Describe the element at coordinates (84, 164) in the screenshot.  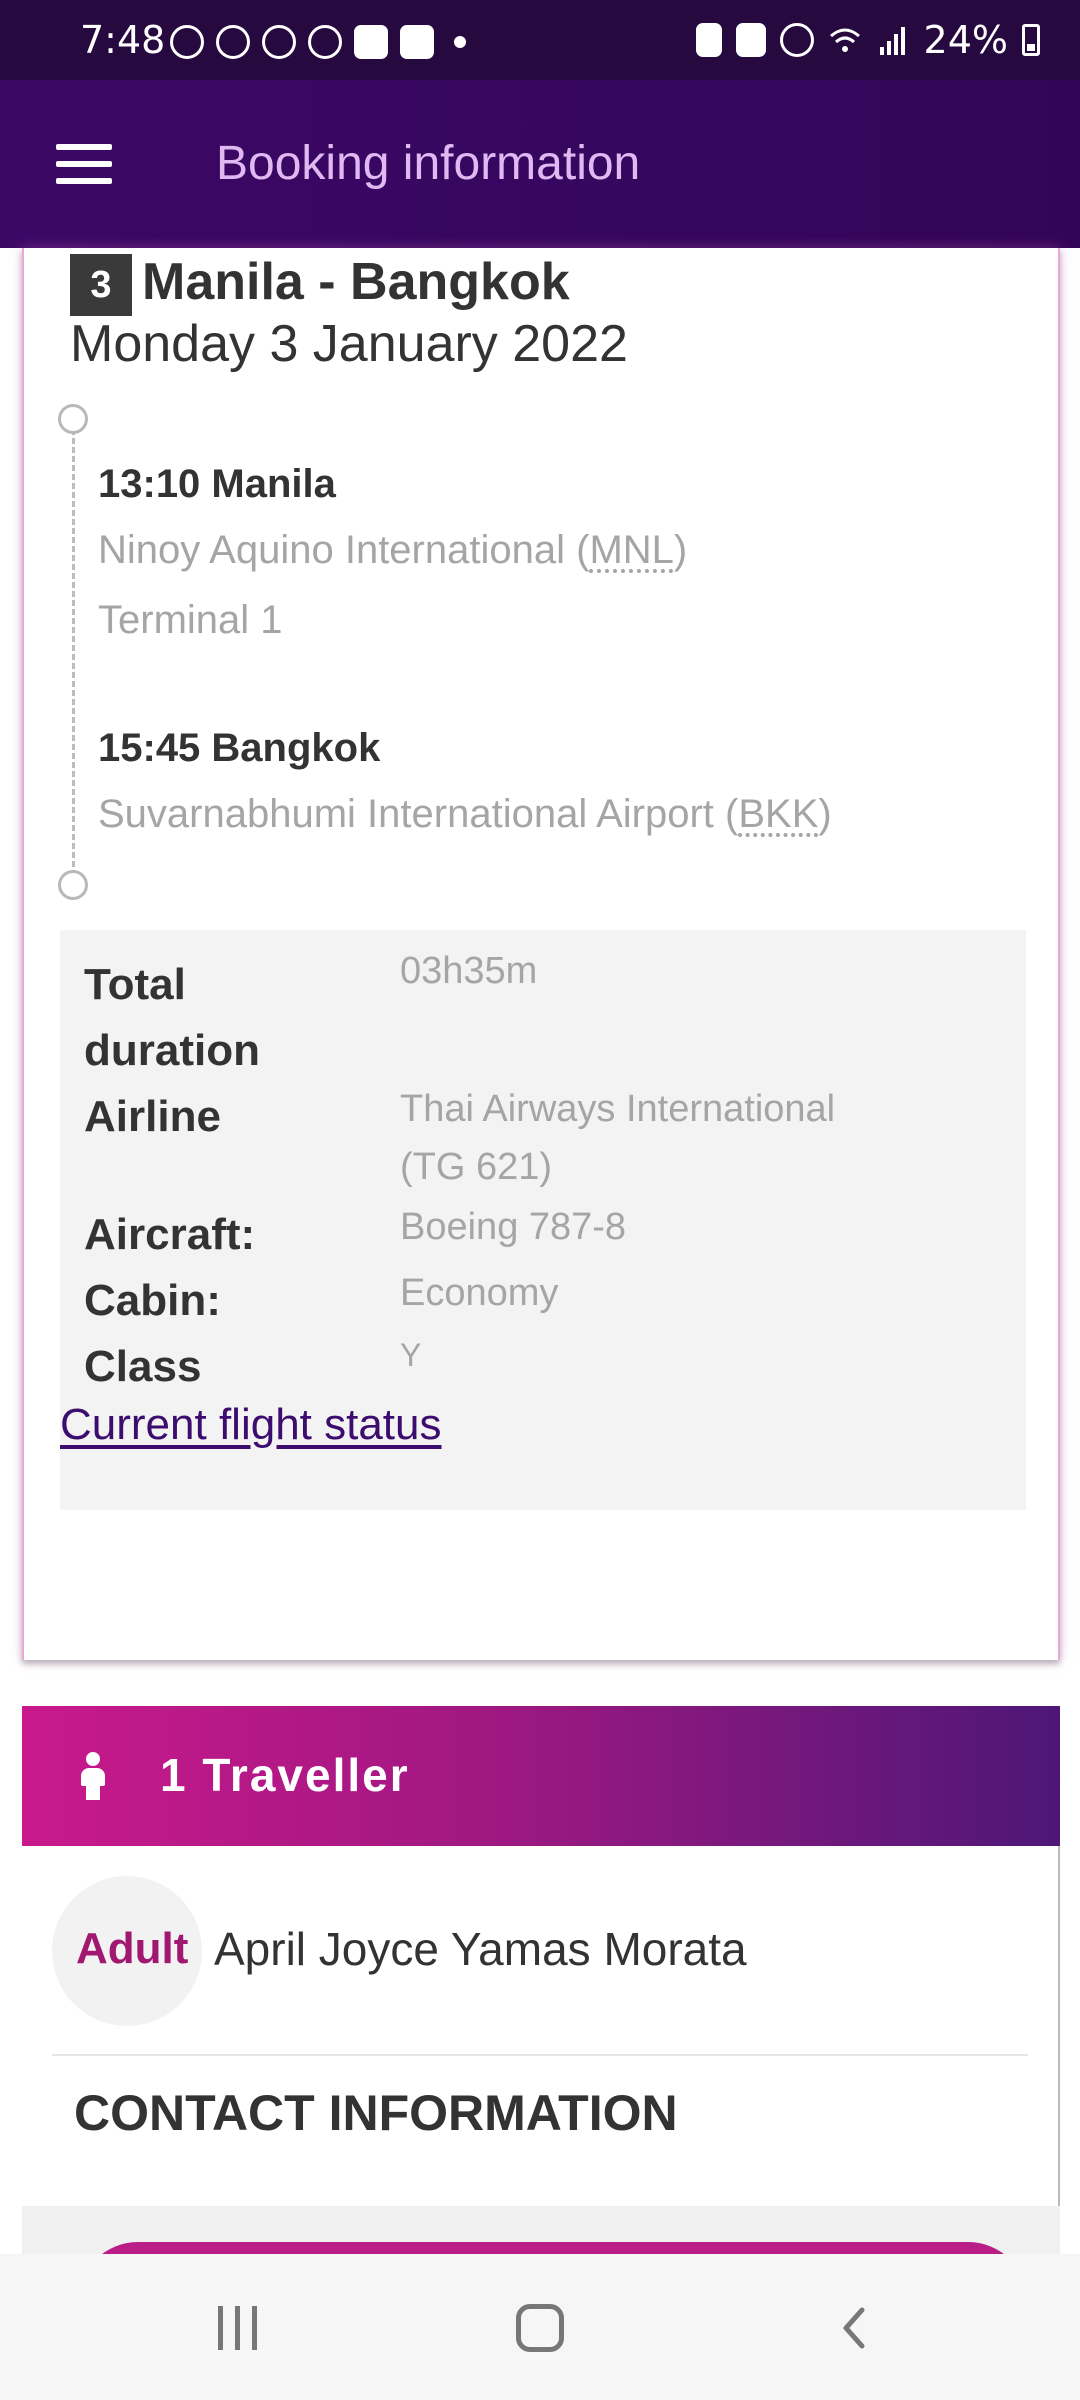
I see `menu-icon` at that location.